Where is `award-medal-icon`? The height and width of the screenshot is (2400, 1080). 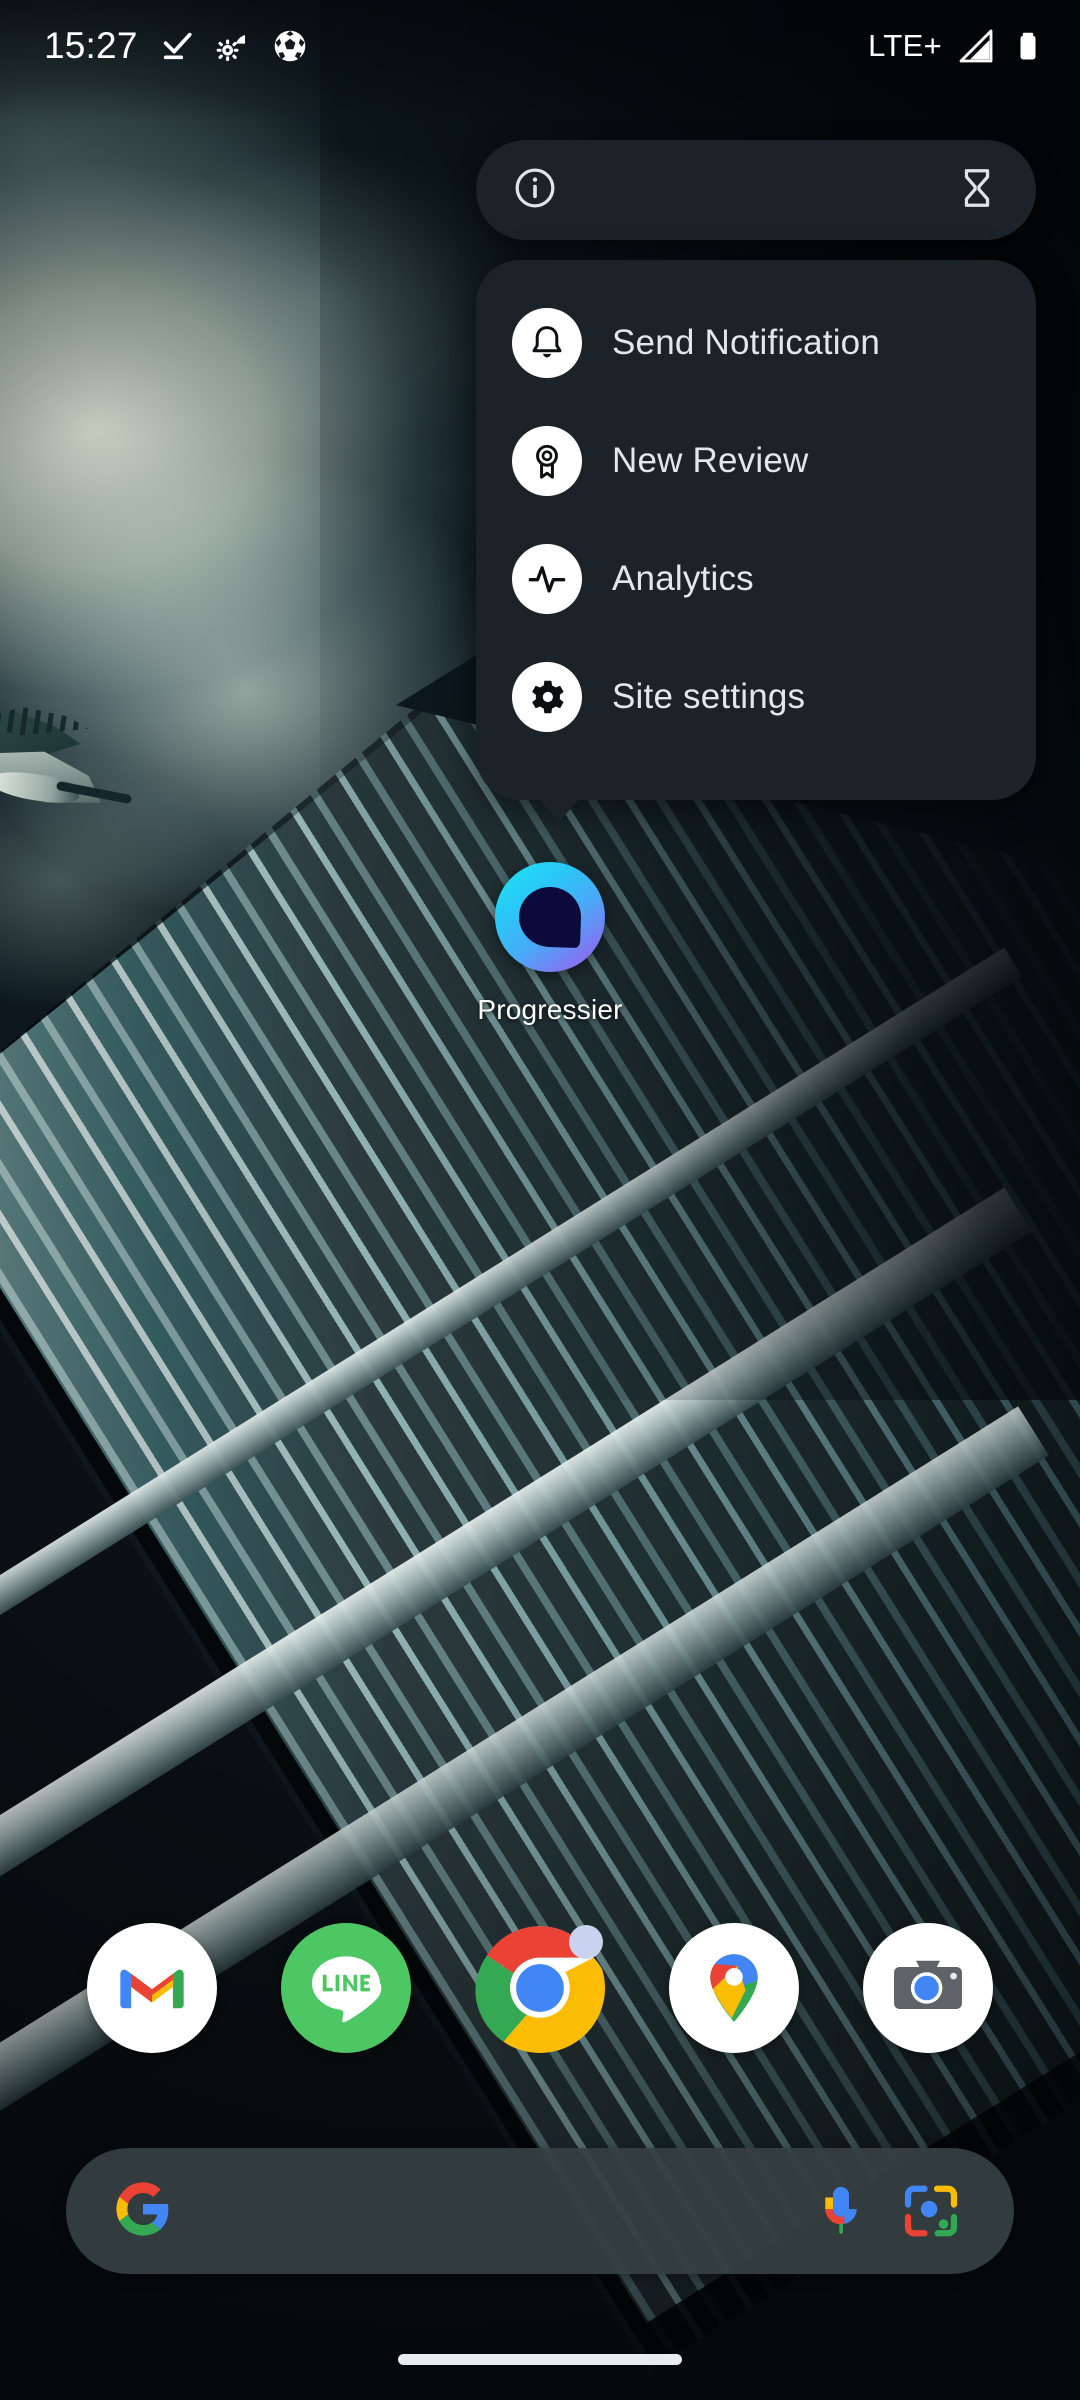
award-medal-icon is located at coordinates (547, 461).